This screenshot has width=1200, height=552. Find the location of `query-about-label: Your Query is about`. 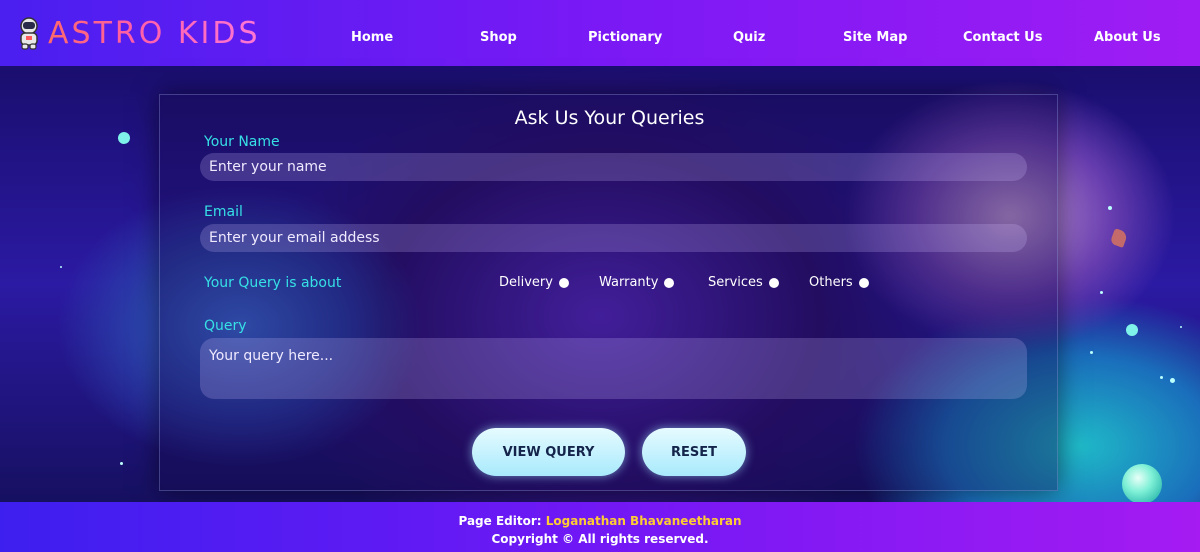

query-about-label: Your Query is about is located at coordinates (273, 283).